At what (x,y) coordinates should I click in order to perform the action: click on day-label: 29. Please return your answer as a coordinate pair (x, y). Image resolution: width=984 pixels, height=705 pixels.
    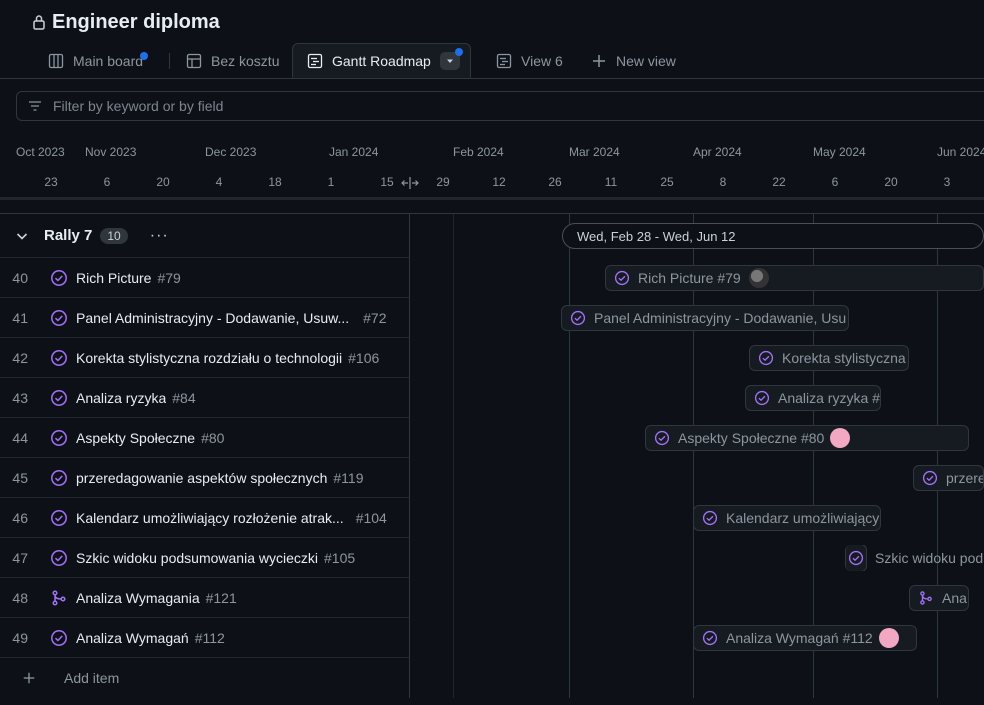
    Looking at the image, I should click on (443, 182).